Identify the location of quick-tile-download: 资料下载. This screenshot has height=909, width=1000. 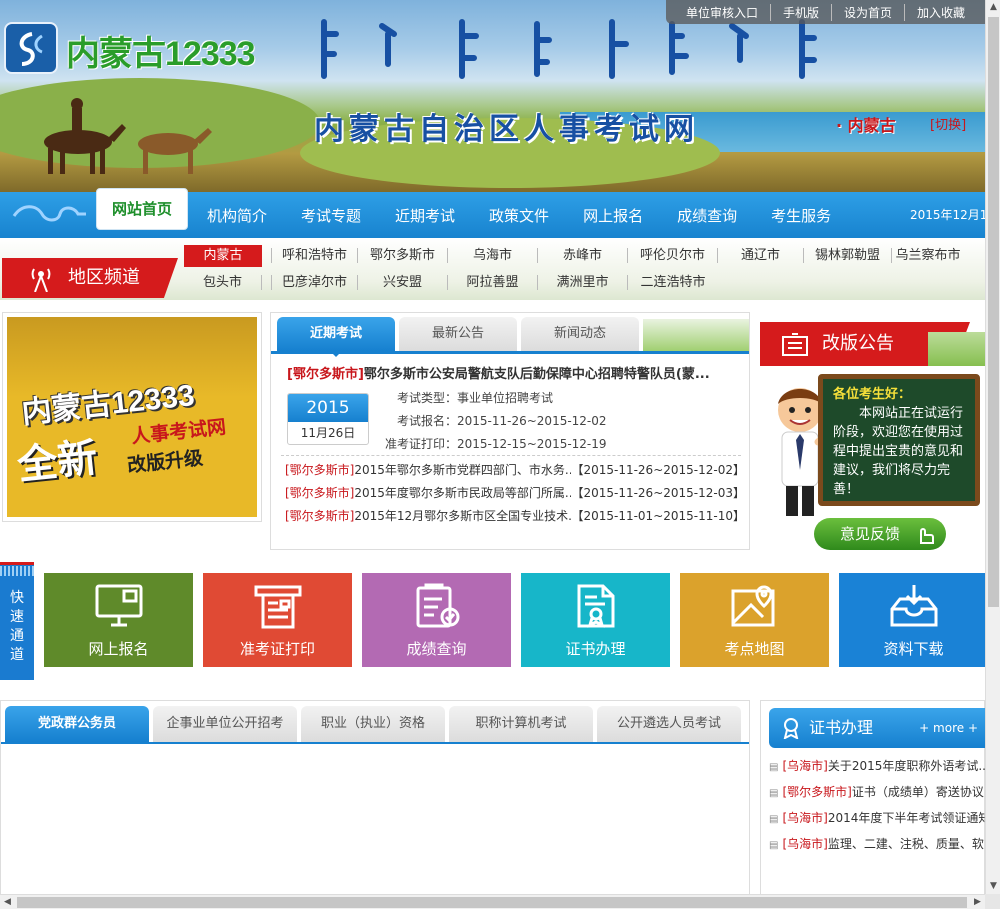
(913, 620).